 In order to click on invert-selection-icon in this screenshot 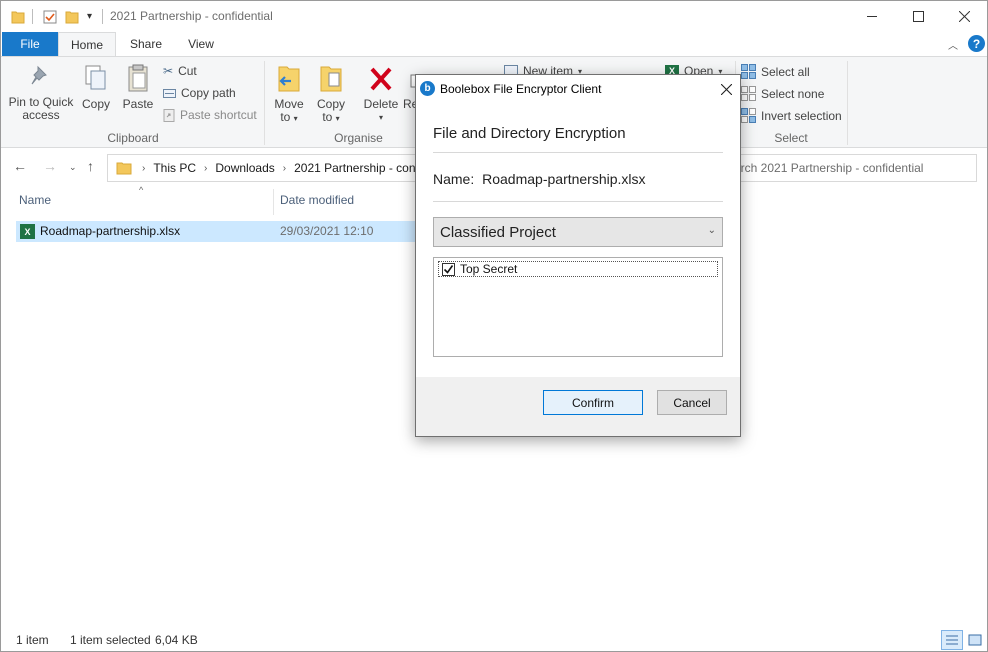, I will do `click(748, 115)`.